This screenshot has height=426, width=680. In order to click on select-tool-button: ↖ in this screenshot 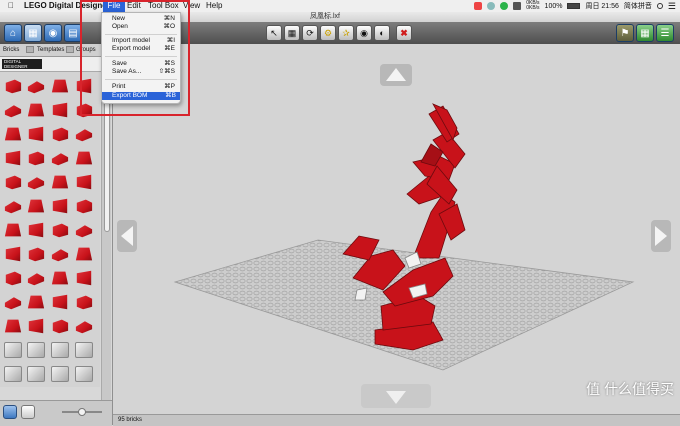, I will do `click(274, 33)`.